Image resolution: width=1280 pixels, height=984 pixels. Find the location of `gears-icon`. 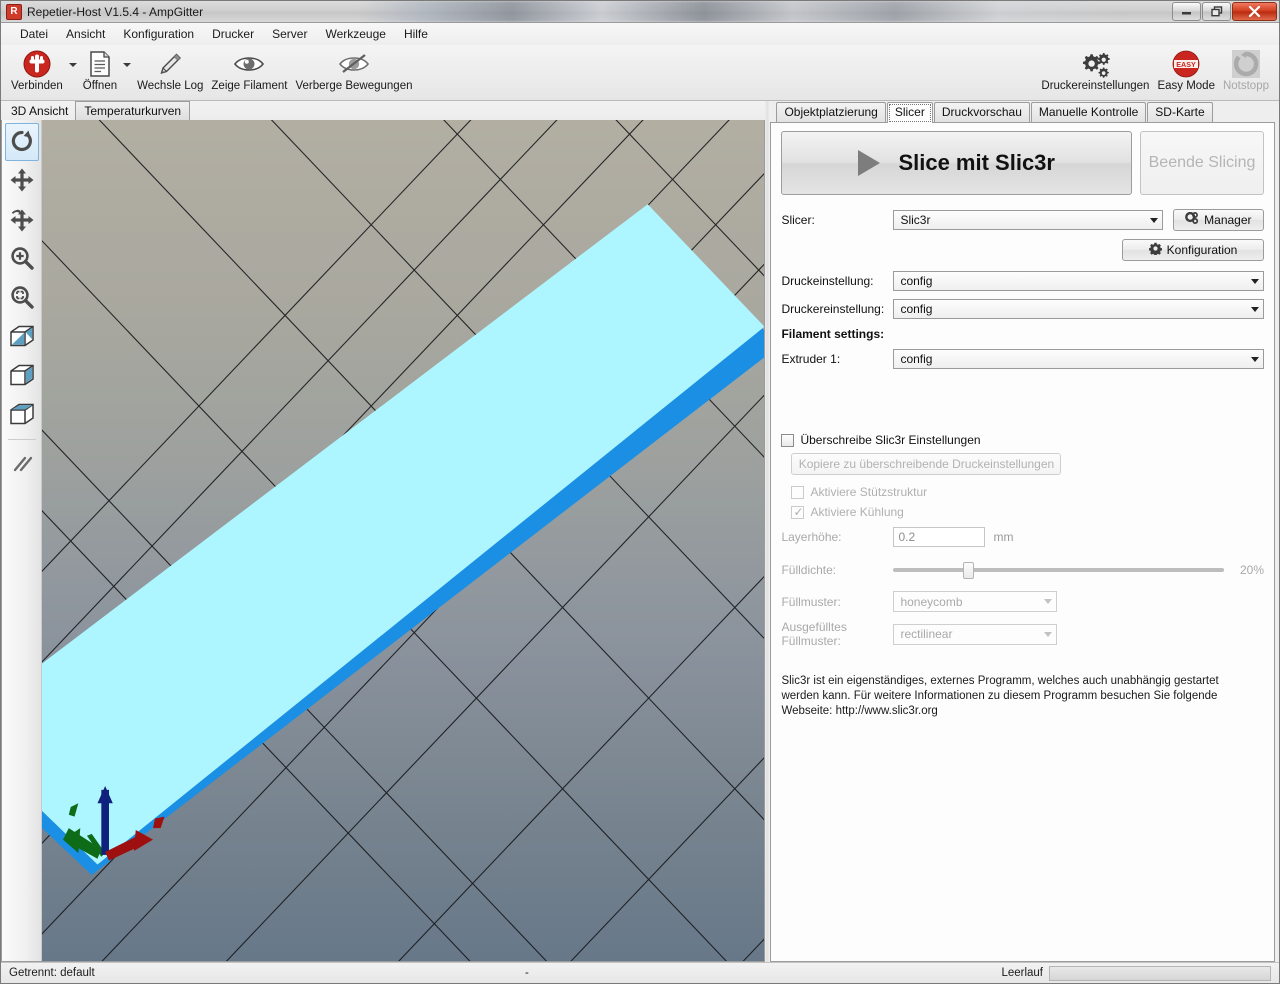

gears-icon is located at coordinates (1192, 219).